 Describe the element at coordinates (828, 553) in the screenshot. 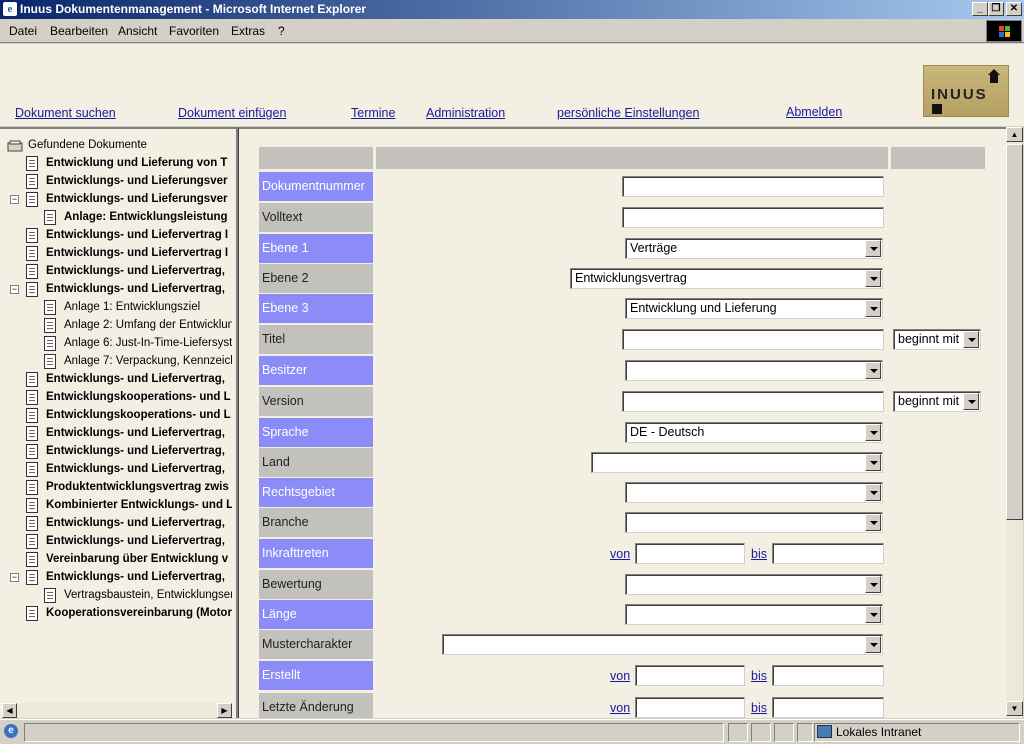

I see `inkrafttreten-to-input` at that location.